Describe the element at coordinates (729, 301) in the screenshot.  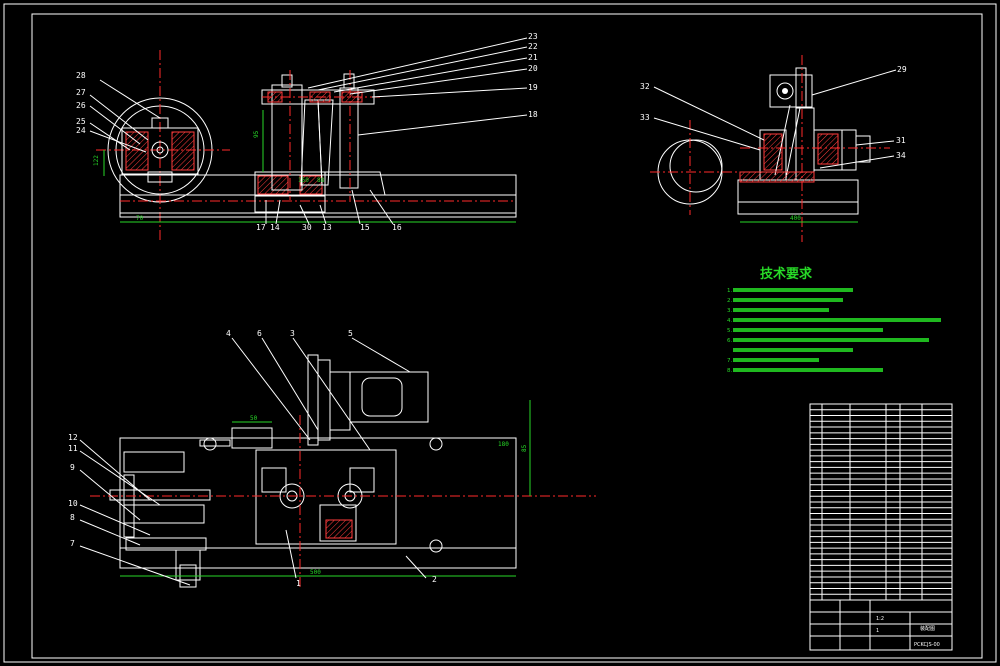
I see `tech-req-2: 2.` at that location.